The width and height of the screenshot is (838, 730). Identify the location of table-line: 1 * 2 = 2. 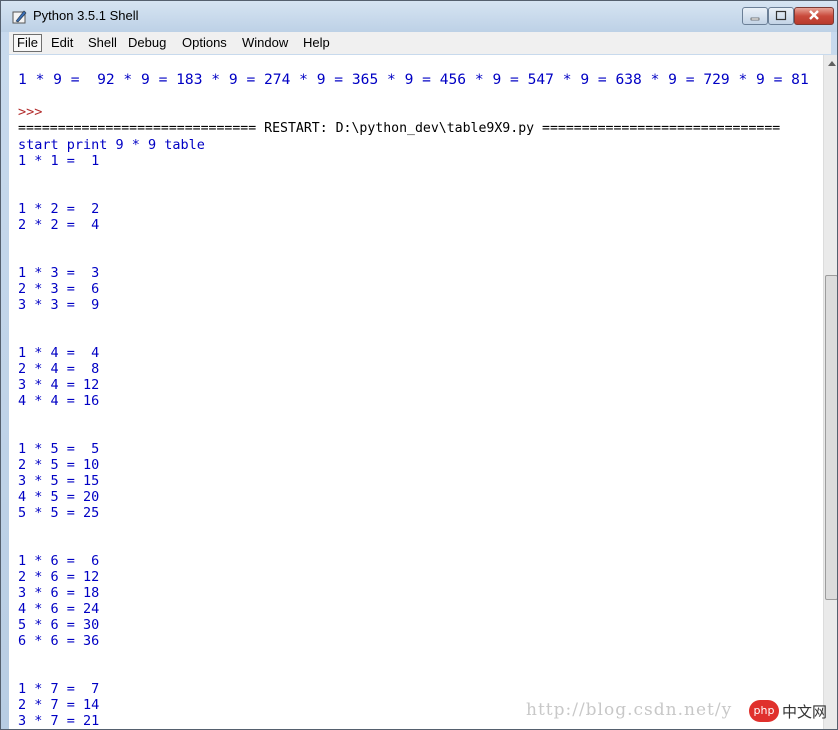
(59, 209).